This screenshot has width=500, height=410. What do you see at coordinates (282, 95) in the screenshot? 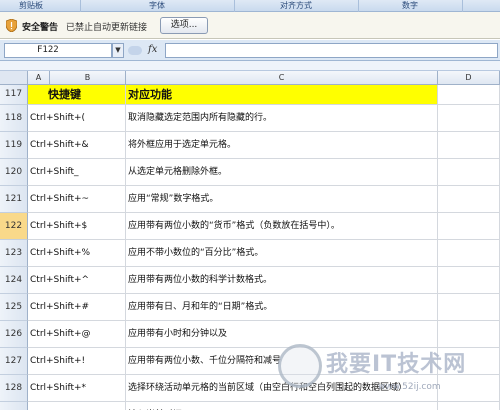
I see `table-header-function: 对应功能` at bounding box center [282, 95].